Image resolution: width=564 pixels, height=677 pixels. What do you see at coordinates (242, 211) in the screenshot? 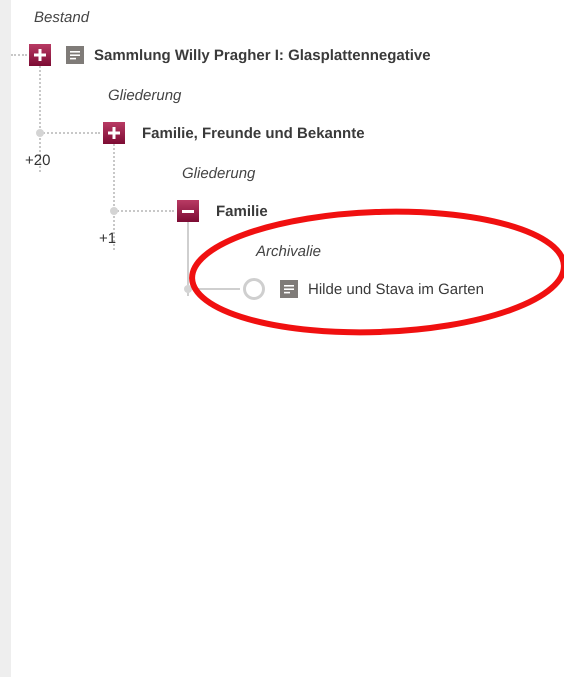
I see `node-title: Familie` at bounding box center [242, 211].